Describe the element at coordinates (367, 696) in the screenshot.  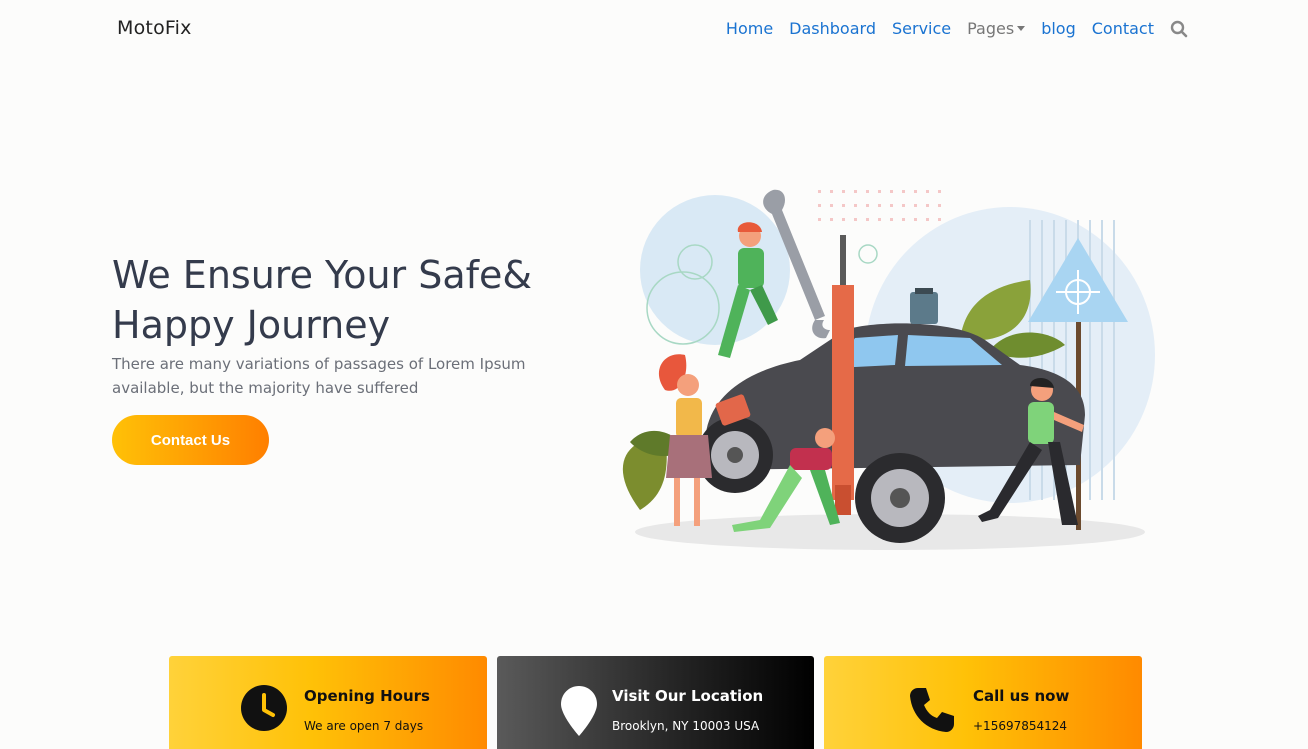
I see `card-title: Opening Hours` at that location.